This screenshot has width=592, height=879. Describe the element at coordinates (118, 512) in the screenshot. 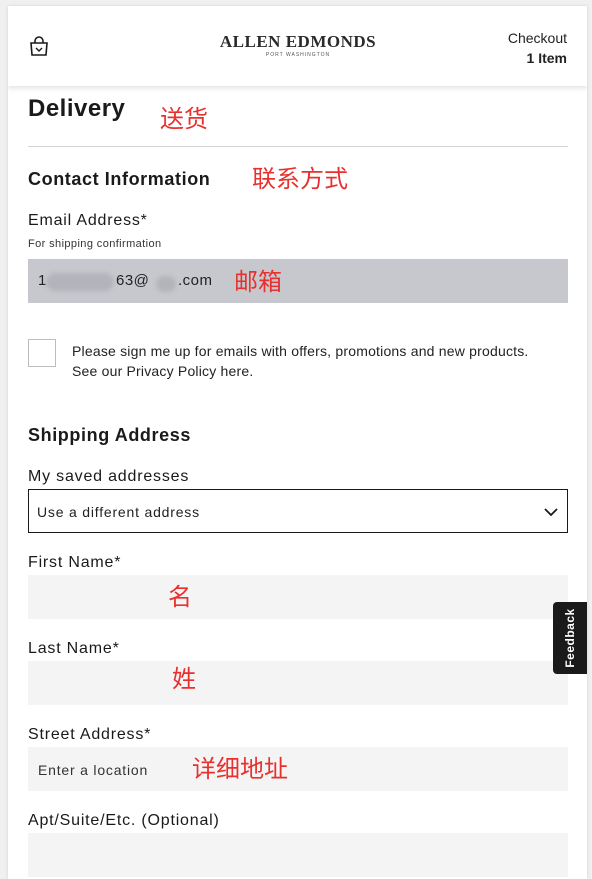

I see `saved-addresses-value: Use a different address` at that location.